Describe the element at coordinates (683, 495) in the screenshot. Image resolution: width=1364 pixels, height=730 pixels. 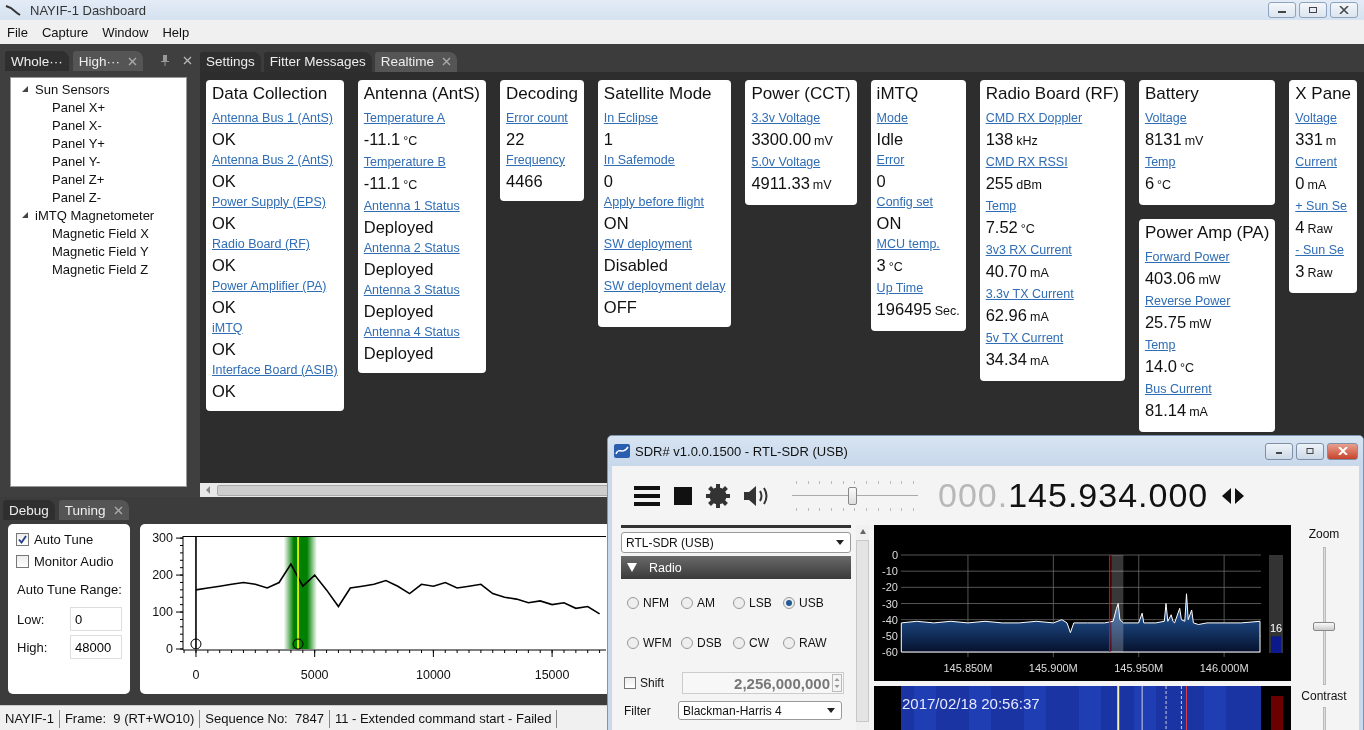
I see `stop-icon` at that location.